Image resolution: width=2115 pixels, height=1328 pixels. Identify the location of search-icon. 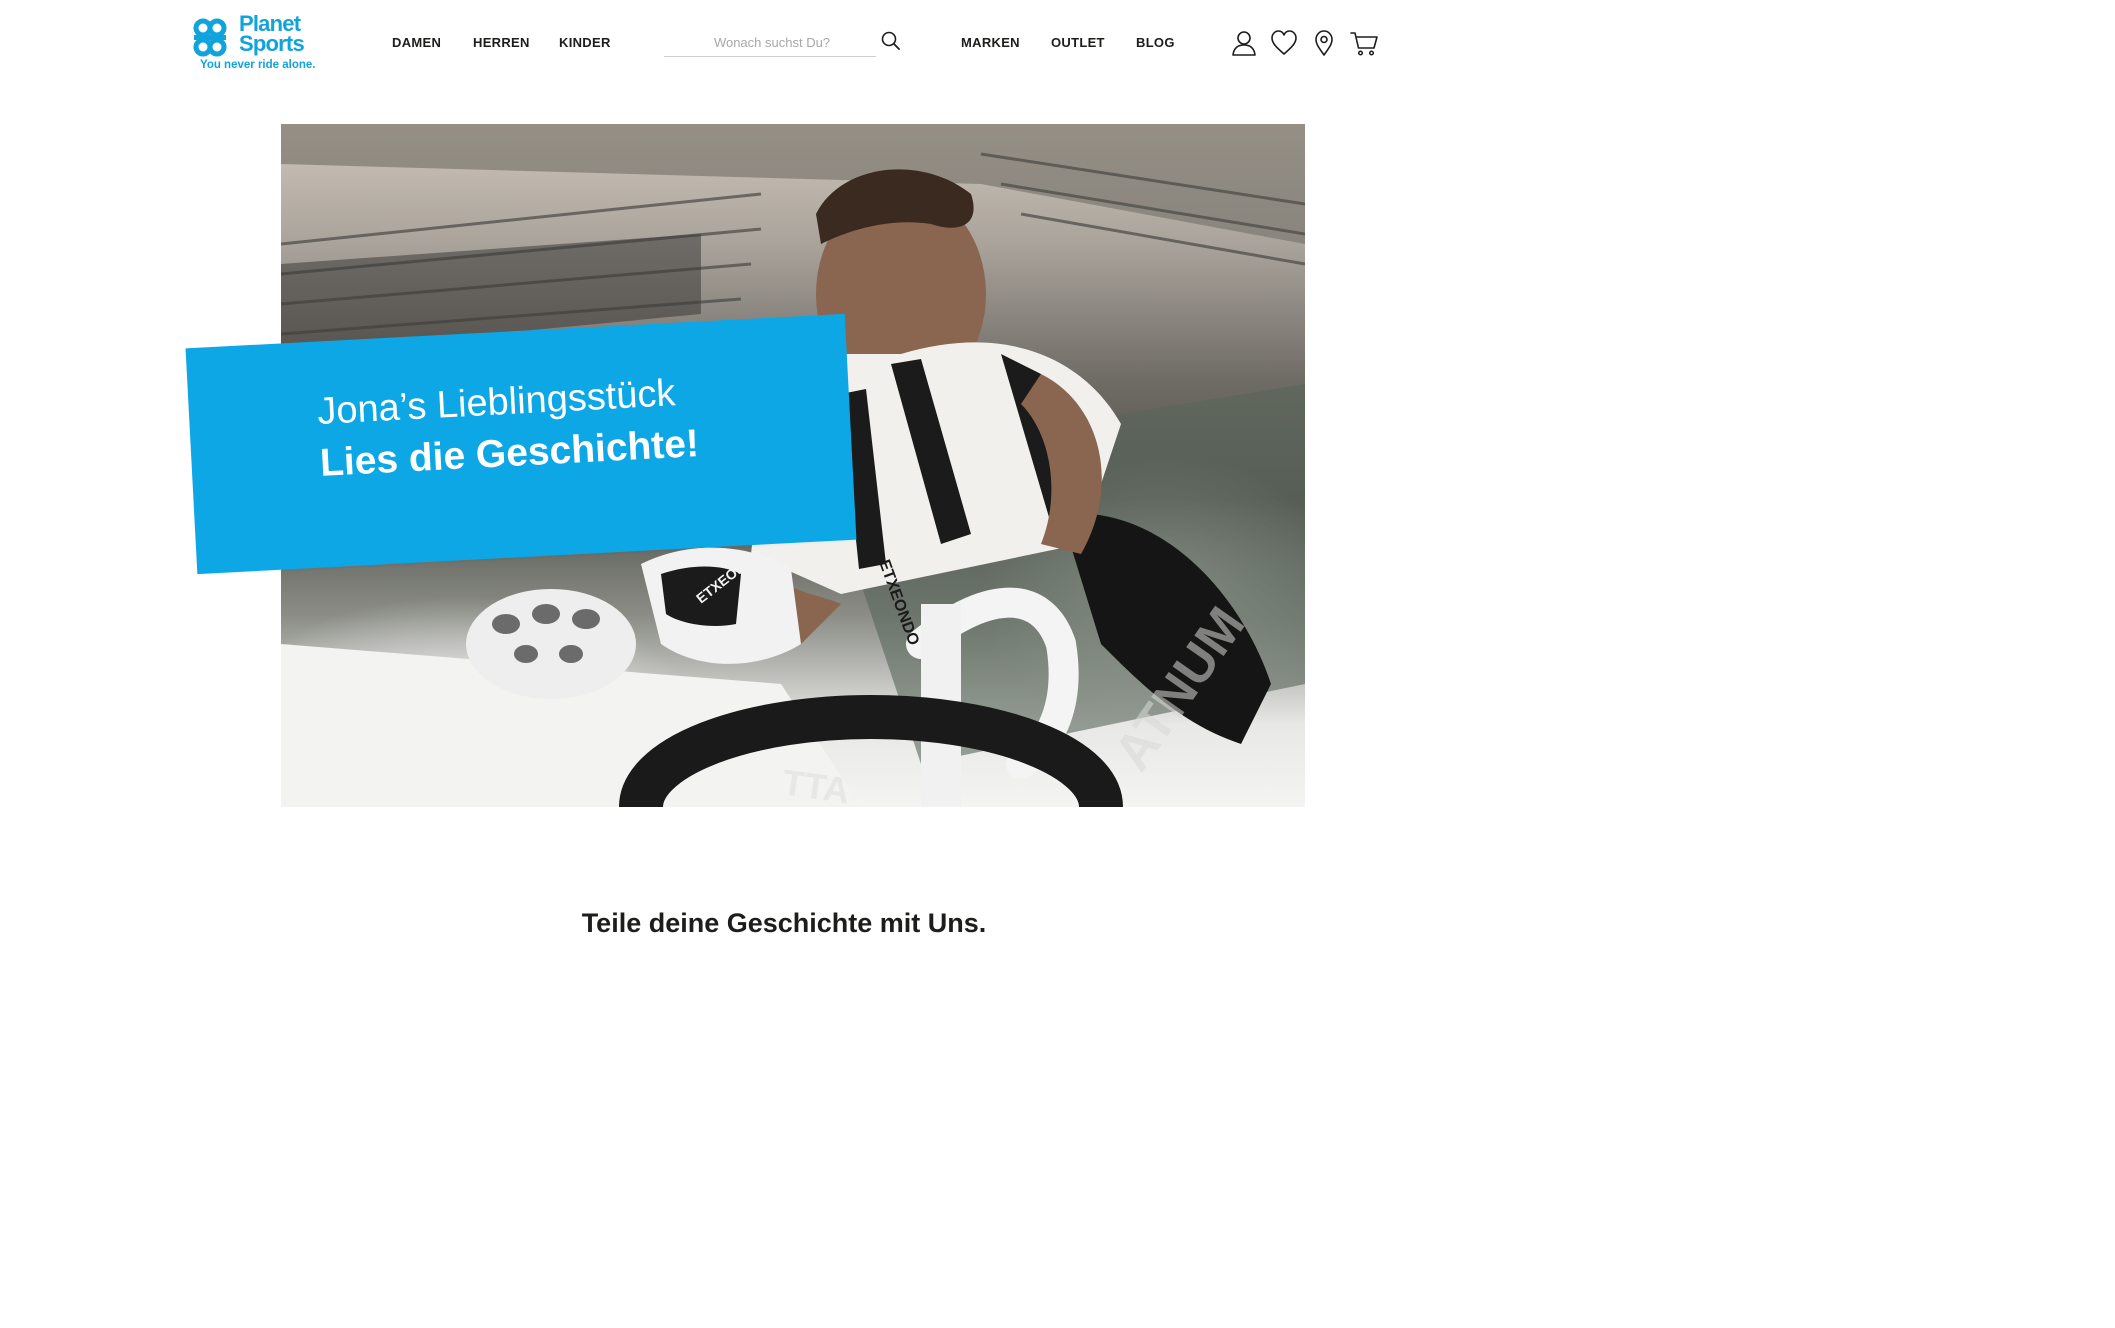
(891, 41).